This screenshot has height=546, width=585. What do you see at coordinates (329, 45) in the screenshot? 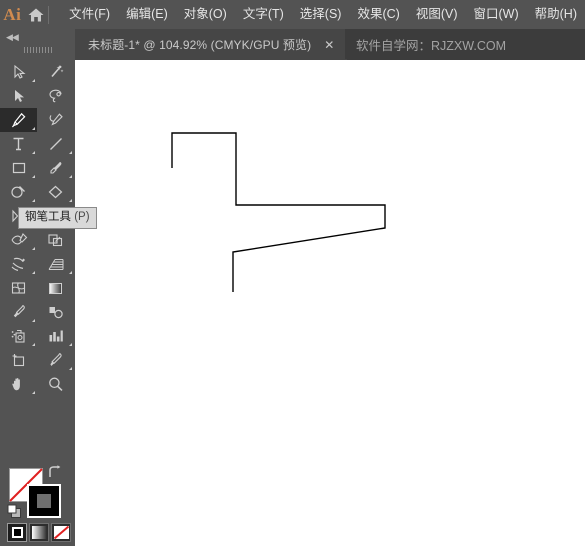
I see `close-icon: ✕` at bounding box center [329, 45].